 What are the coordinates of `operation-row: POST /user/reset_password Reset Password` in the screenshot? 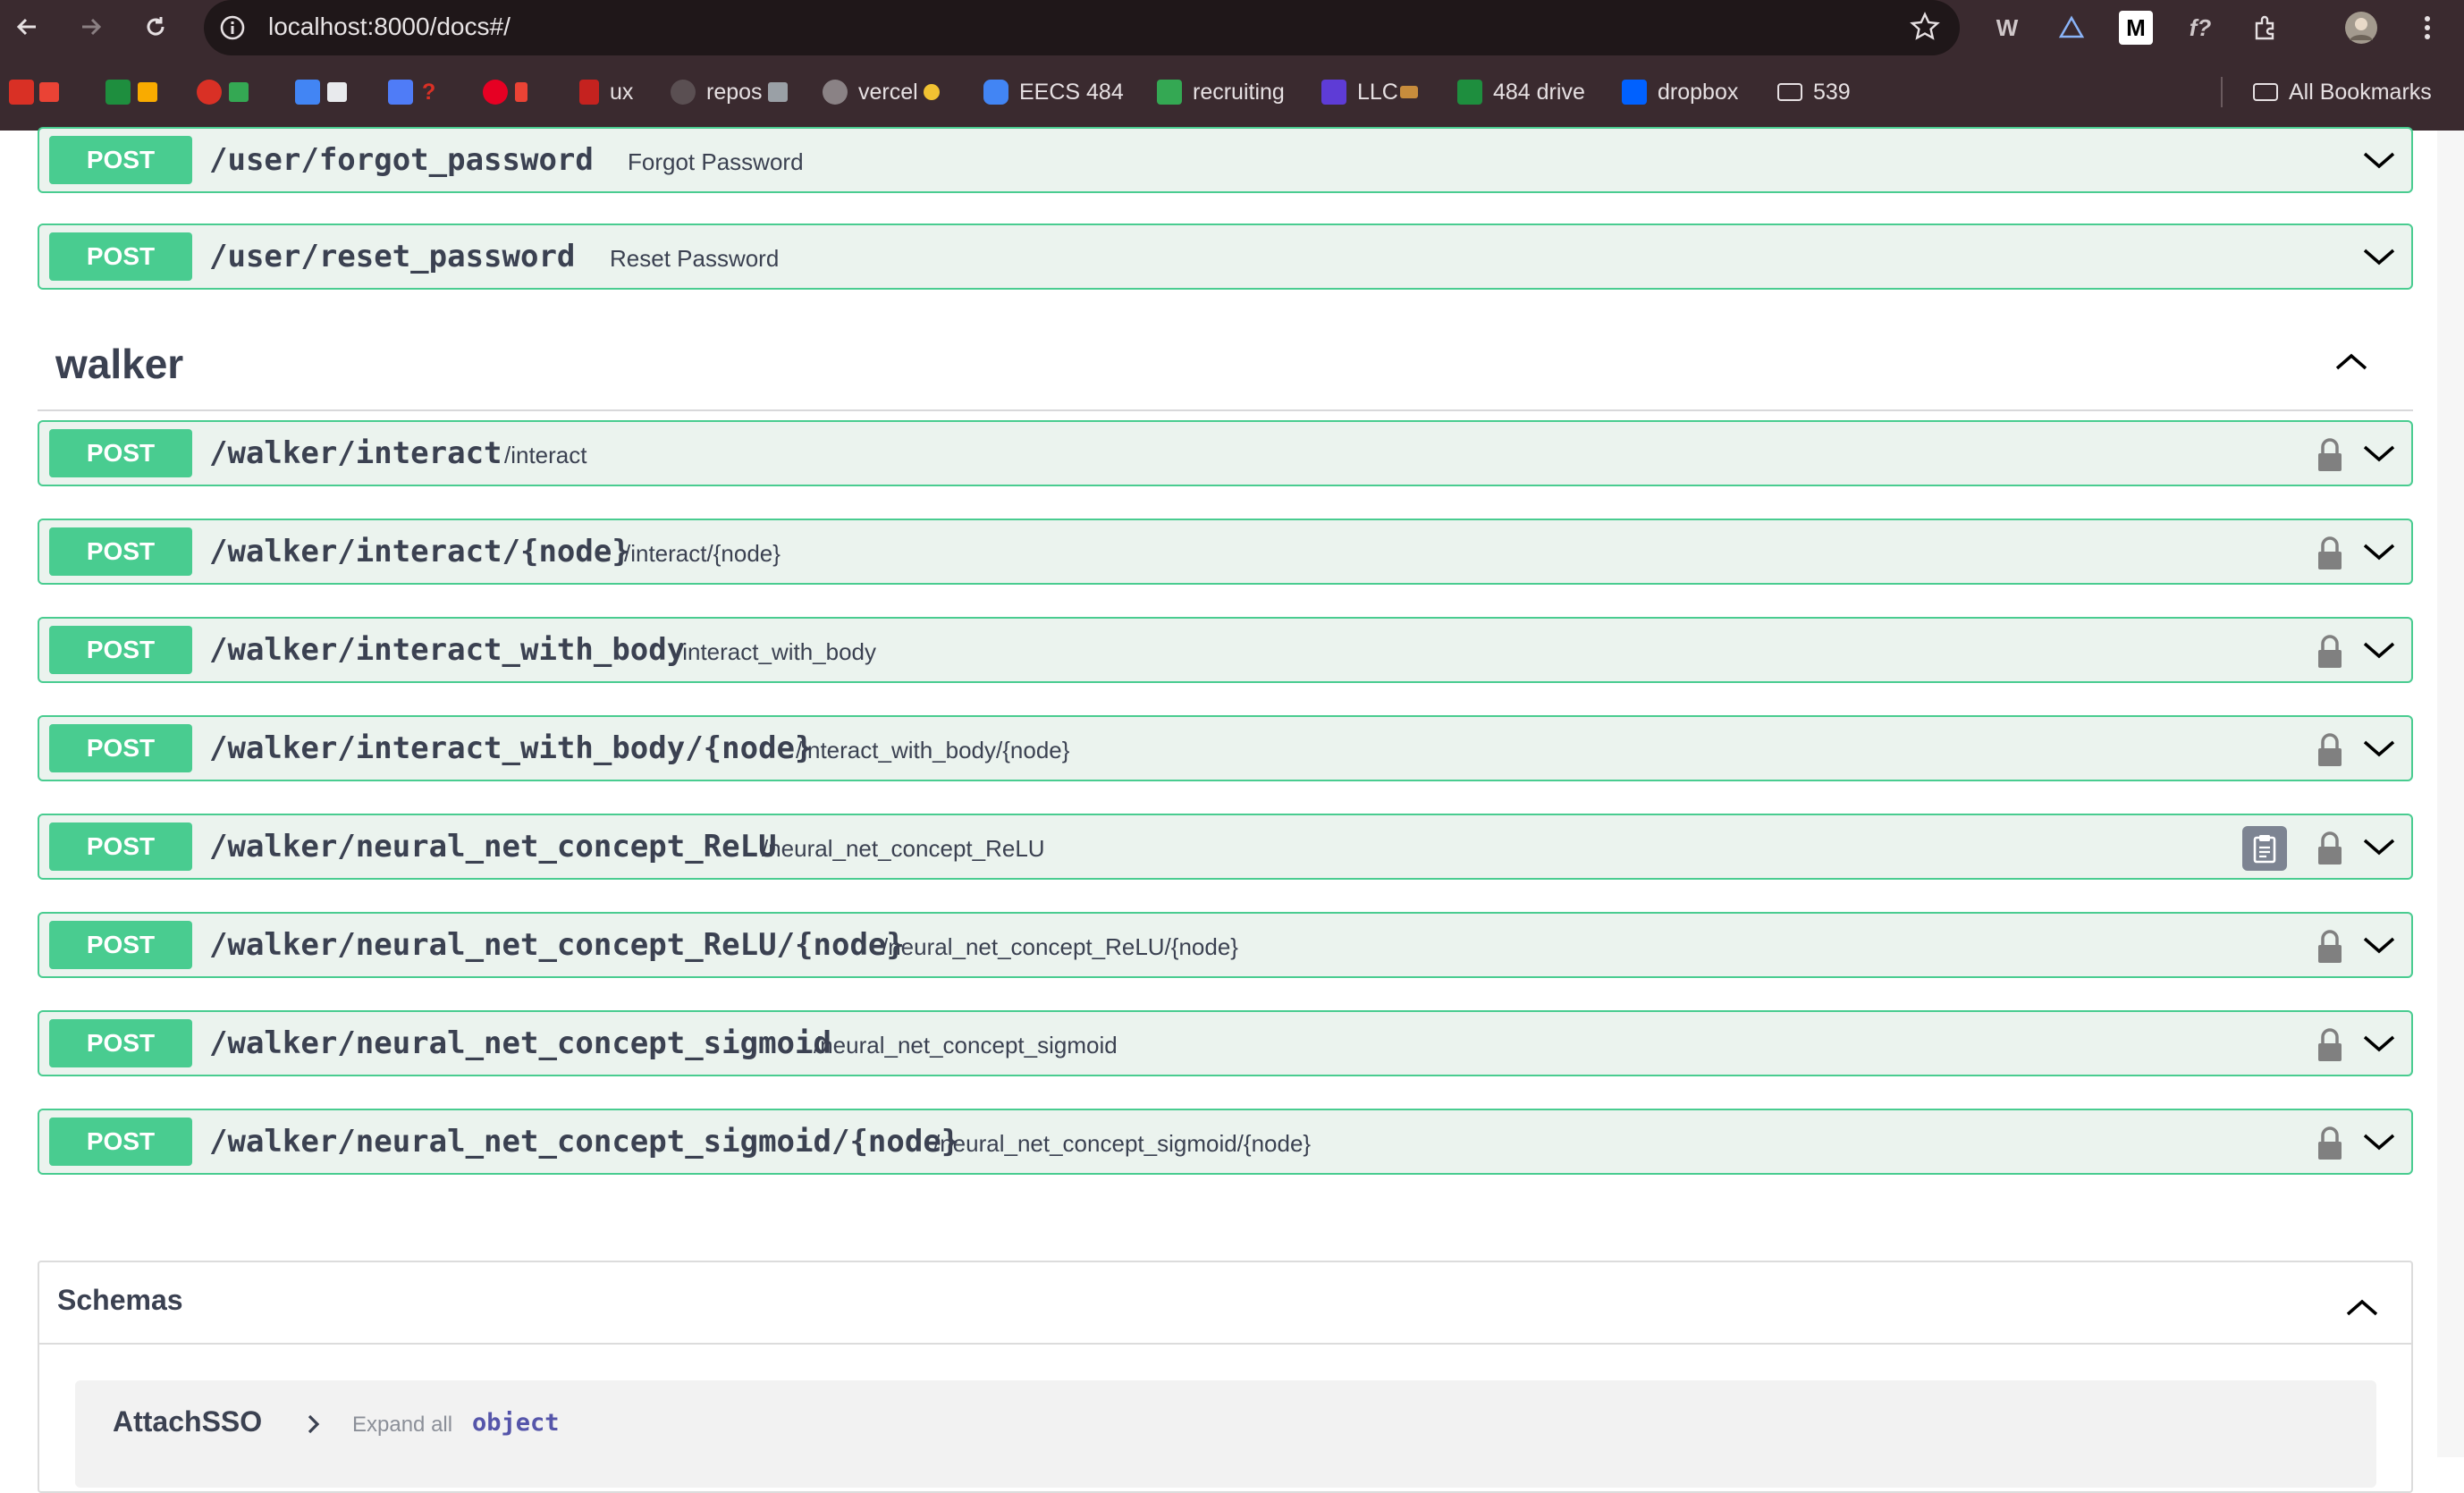 It's located at (1225, 257).